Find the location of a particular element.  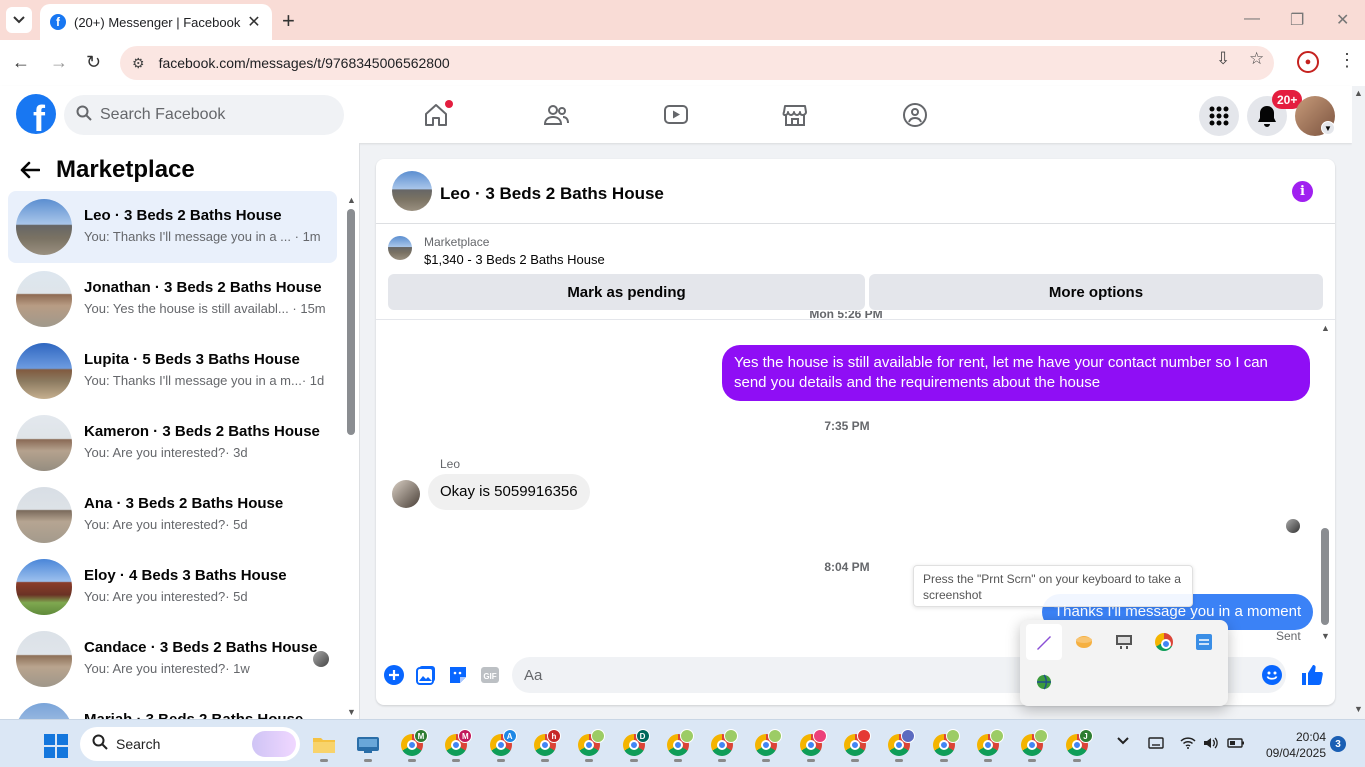

new-tab-button: + is located at coordinates (288, 21).